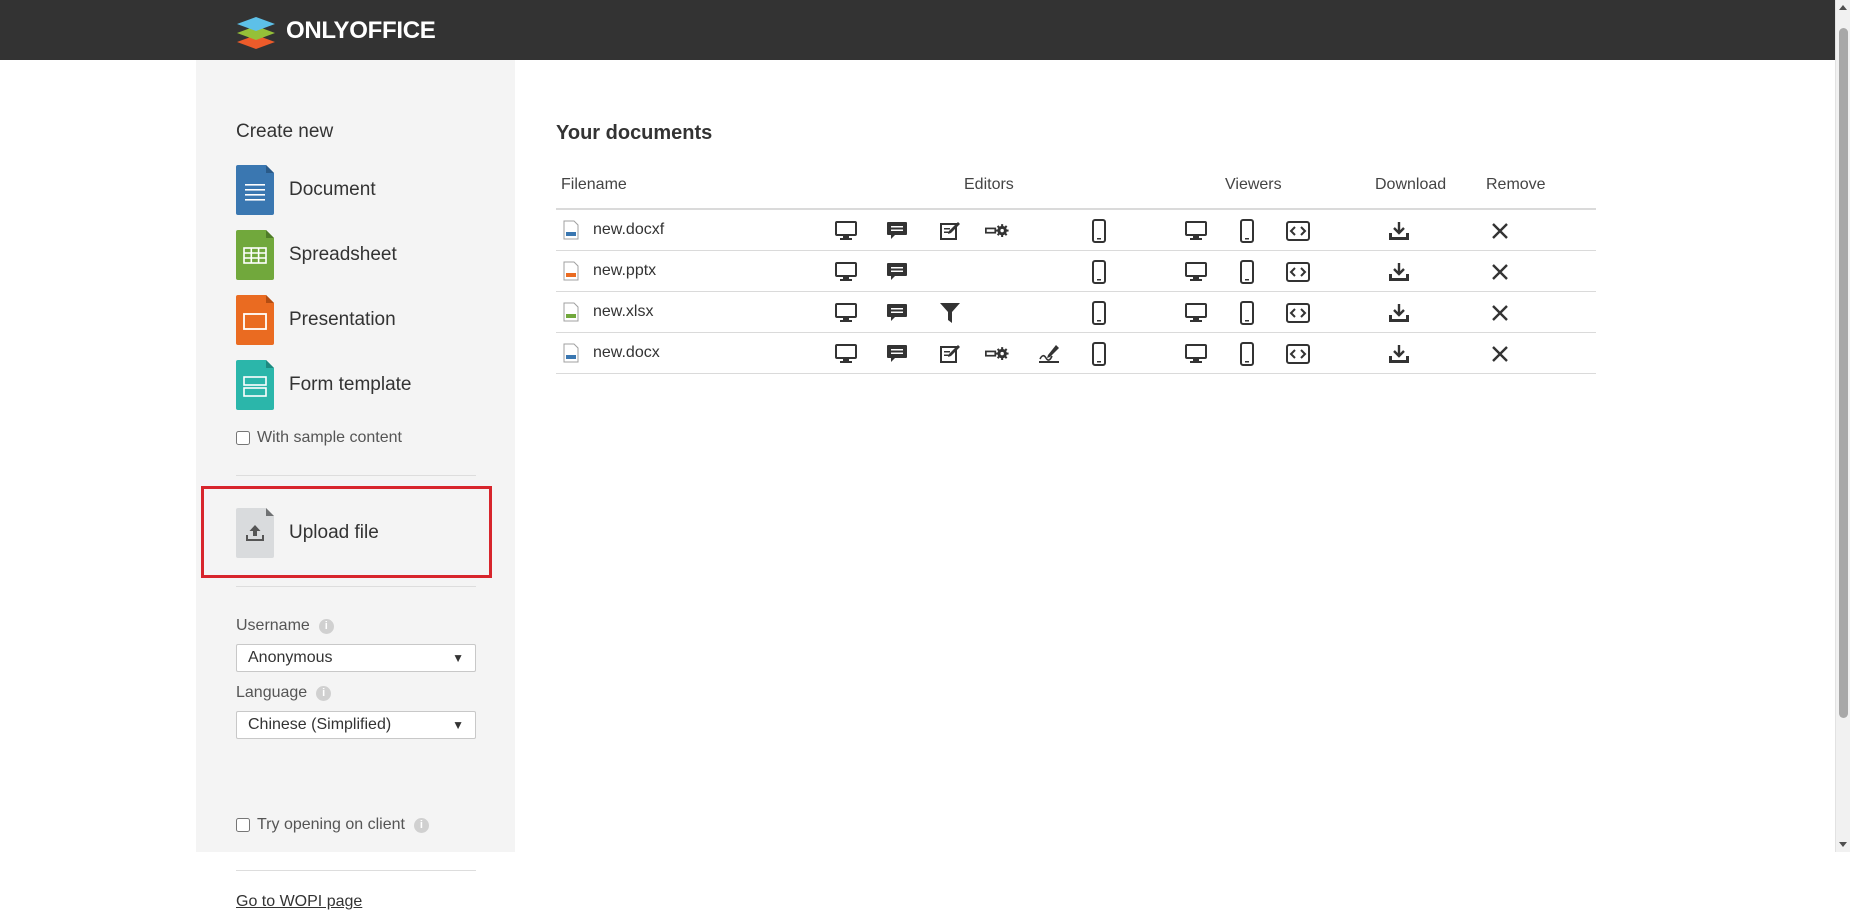 The image size is (1850, 911). Describe the element at coordinates (284, 693) in the screenshot. I see `language-label: Language i` at that location.